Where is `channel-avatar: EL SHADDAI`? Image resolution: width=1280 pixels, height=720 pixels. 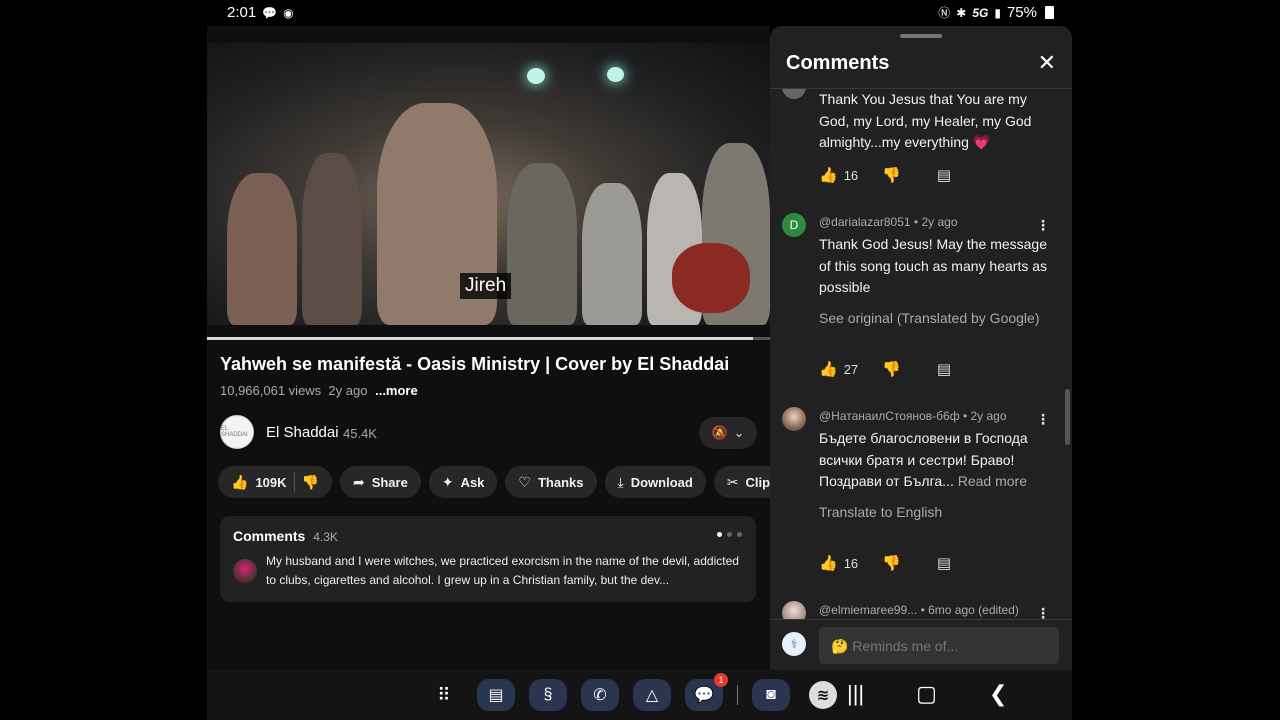
channel-avatar: EL SHADDAI is located at coordinates (237, 432).